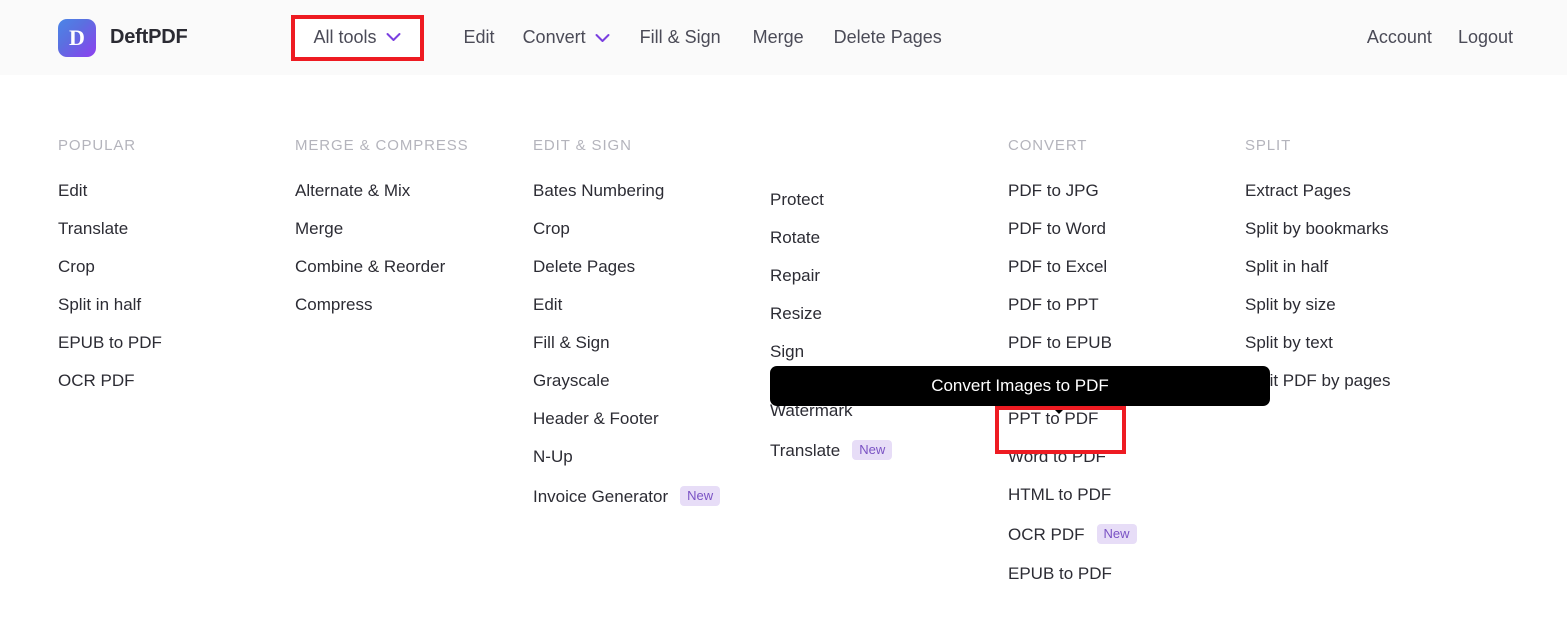  What do you see at coordinates (1060, 494) in the screenshot?
I see `tool-label: HTML to PDF` at bounding box center [1060, 494].